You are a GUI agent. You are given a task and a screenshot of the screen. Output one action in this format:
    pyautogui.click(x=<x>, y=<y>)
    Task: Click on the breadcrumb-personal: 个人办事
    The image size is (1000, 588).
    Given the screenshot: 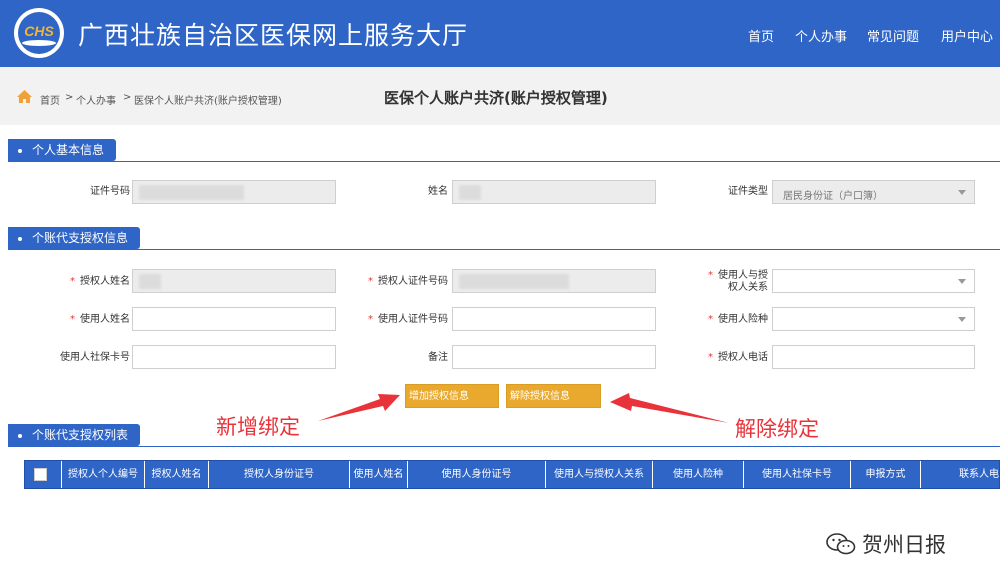 What is the action you would take?
    pyautogui.click(x=96, y=99)
    